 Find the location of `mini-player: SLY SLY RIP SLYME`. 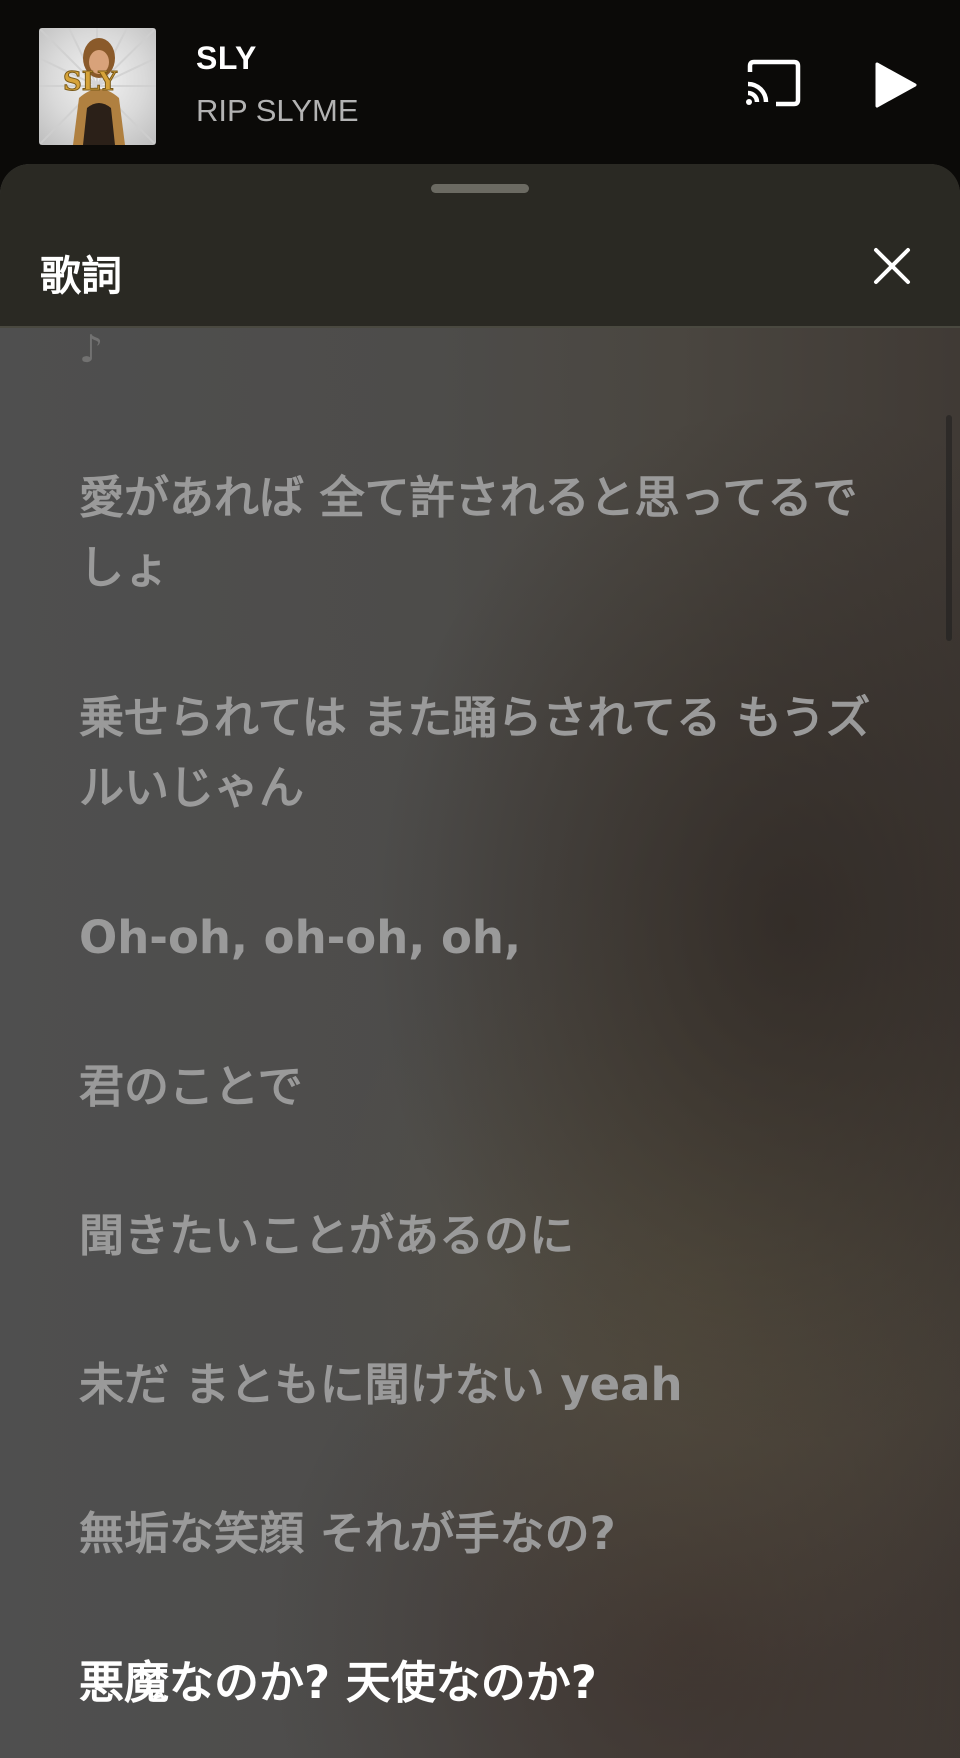

mini-player: SLY SLY RIP SLYME is located at coordinates (480, 85).